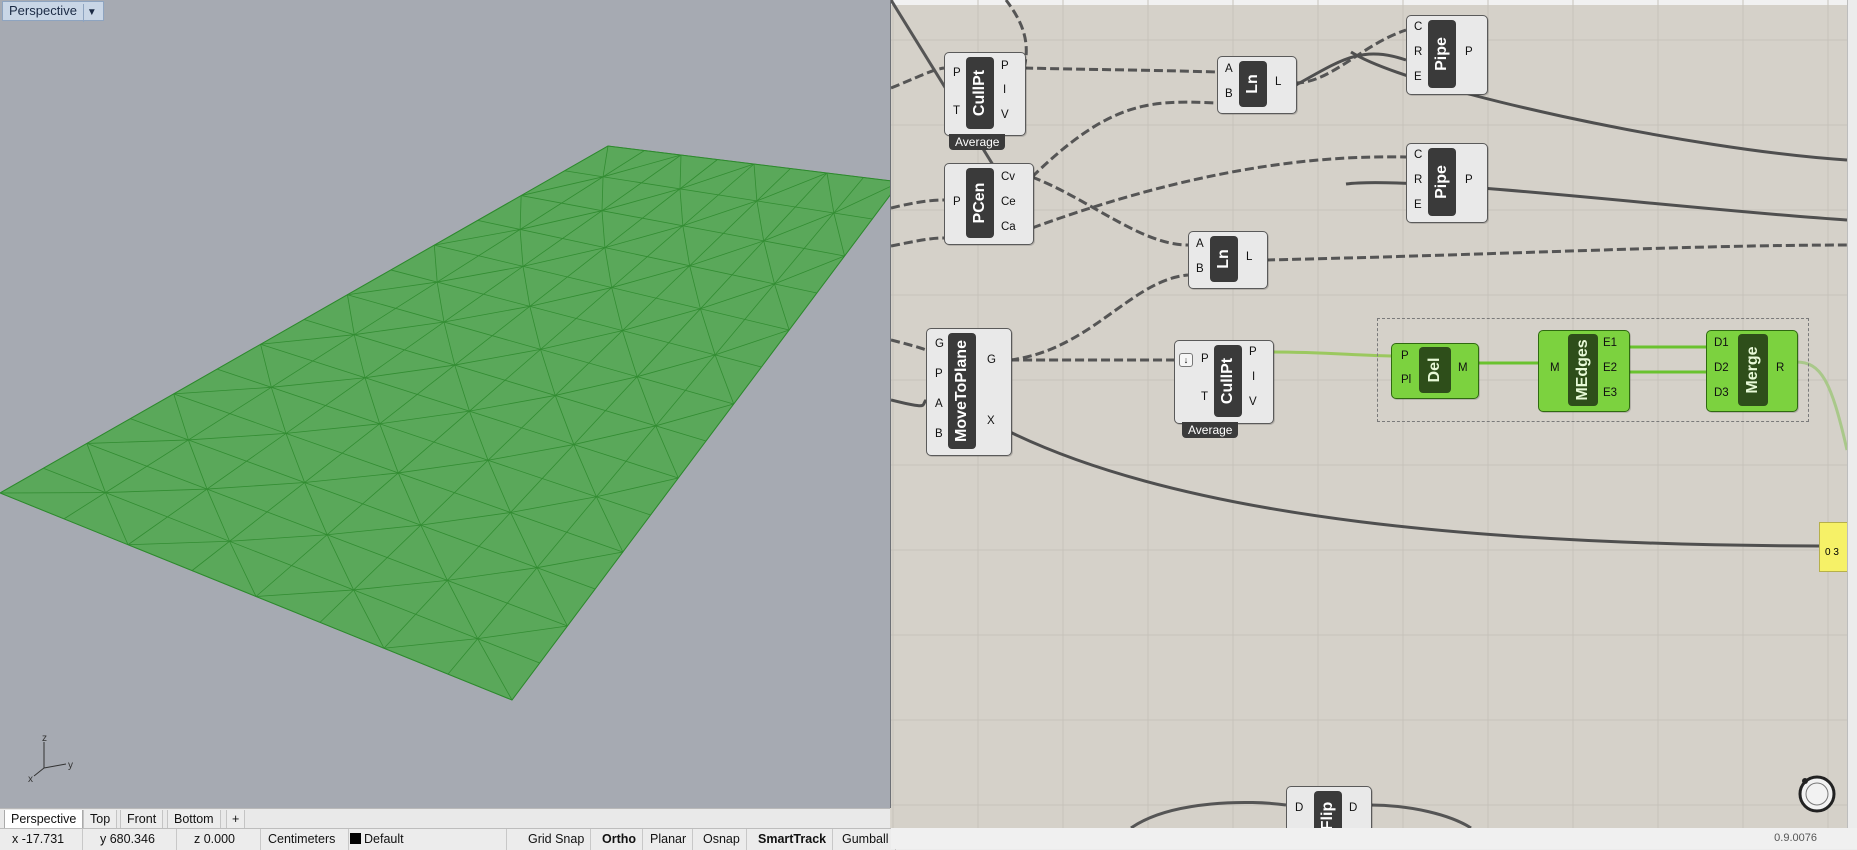 Image resolution: width=1857 pixels, height=850 pixels. Describe the element at coordinates (792, 839) in the screenshot. I see `toggle-smarttrack: SmartTrack` at that location.